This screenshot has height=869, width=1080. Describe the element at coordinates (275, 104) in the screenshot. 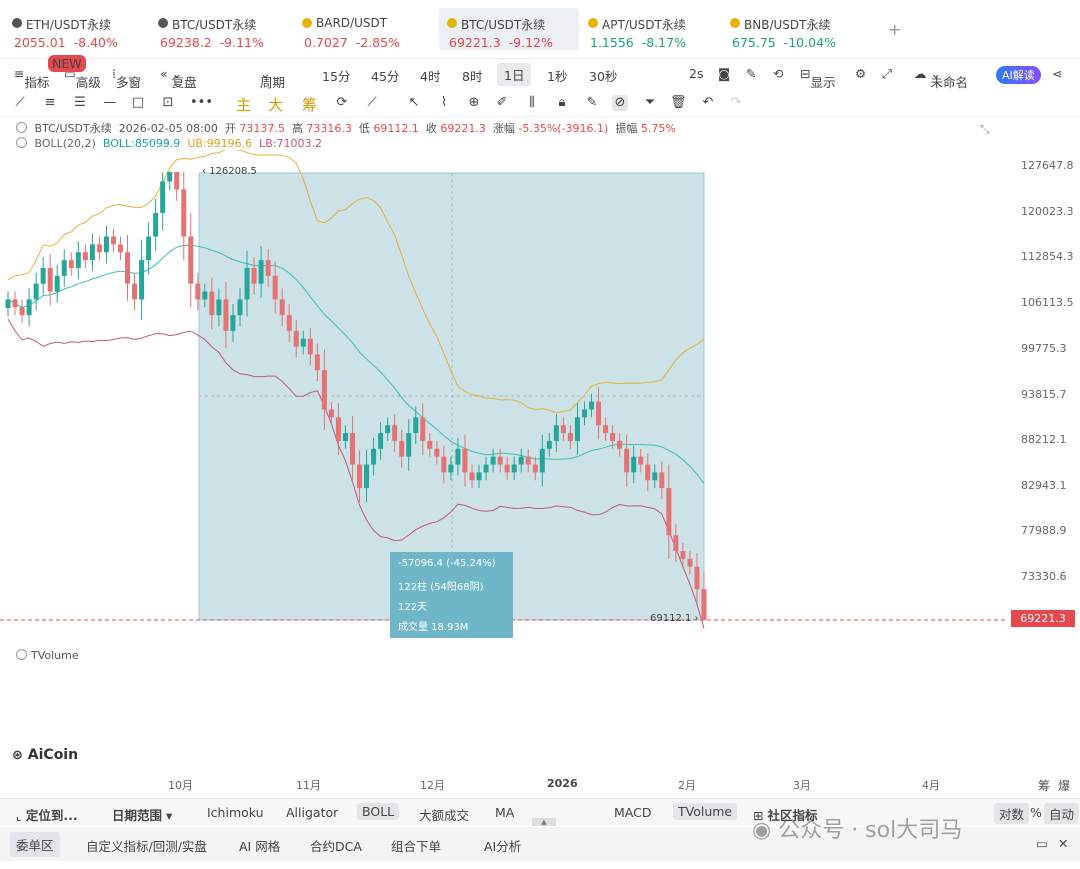

I see `big-order-tool: 大` at that location.